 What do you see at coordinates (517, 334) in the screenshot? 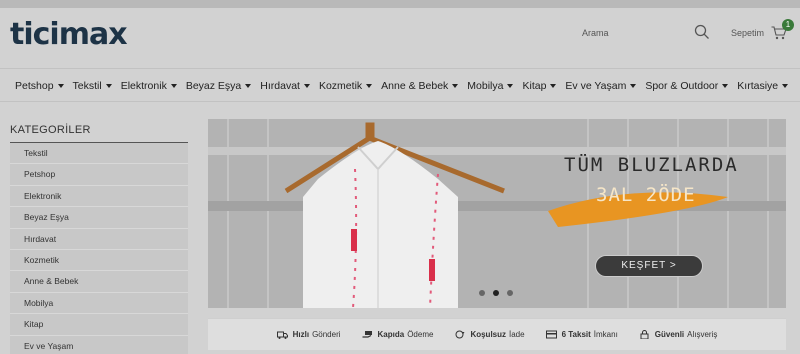
I see `feature-label: İade` at bounding box center [517, 334].